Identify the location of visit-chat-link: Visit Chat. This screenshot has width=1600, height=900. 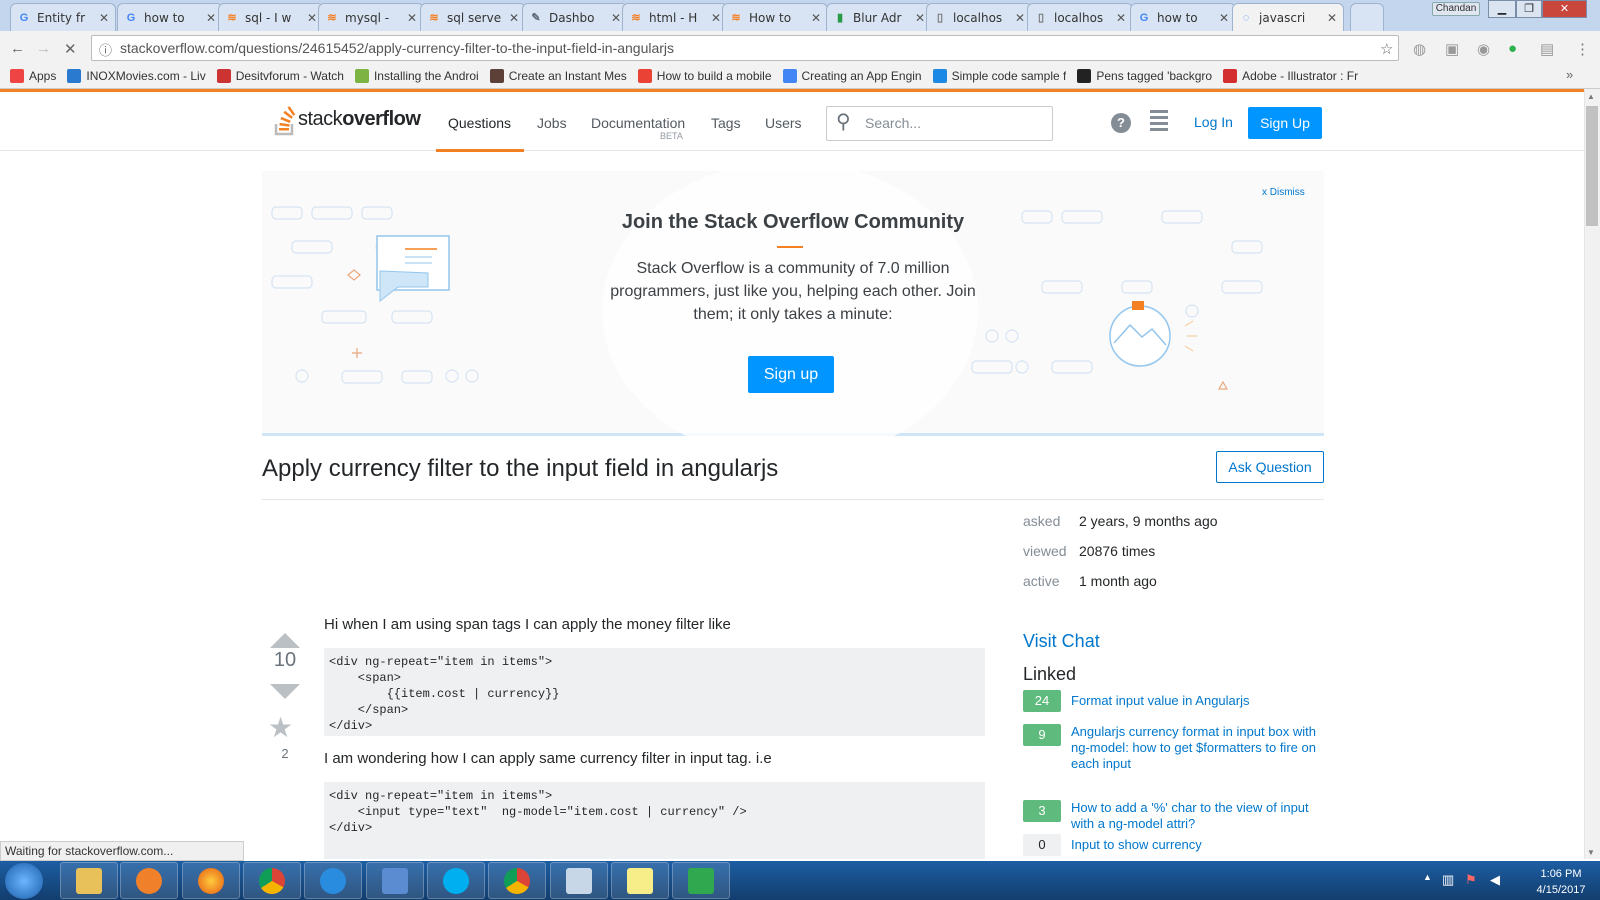
(1061, 641).